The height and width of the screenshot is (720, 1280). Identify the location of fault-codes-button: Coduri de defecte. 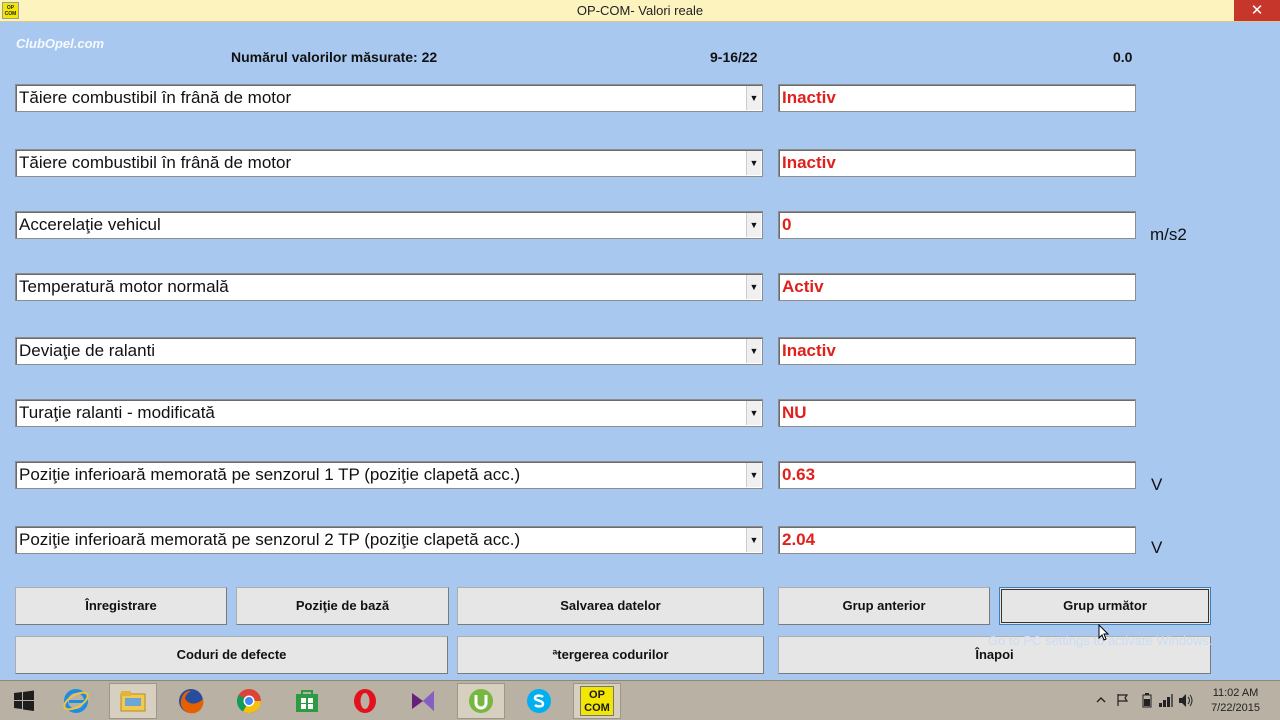
(231, 655).